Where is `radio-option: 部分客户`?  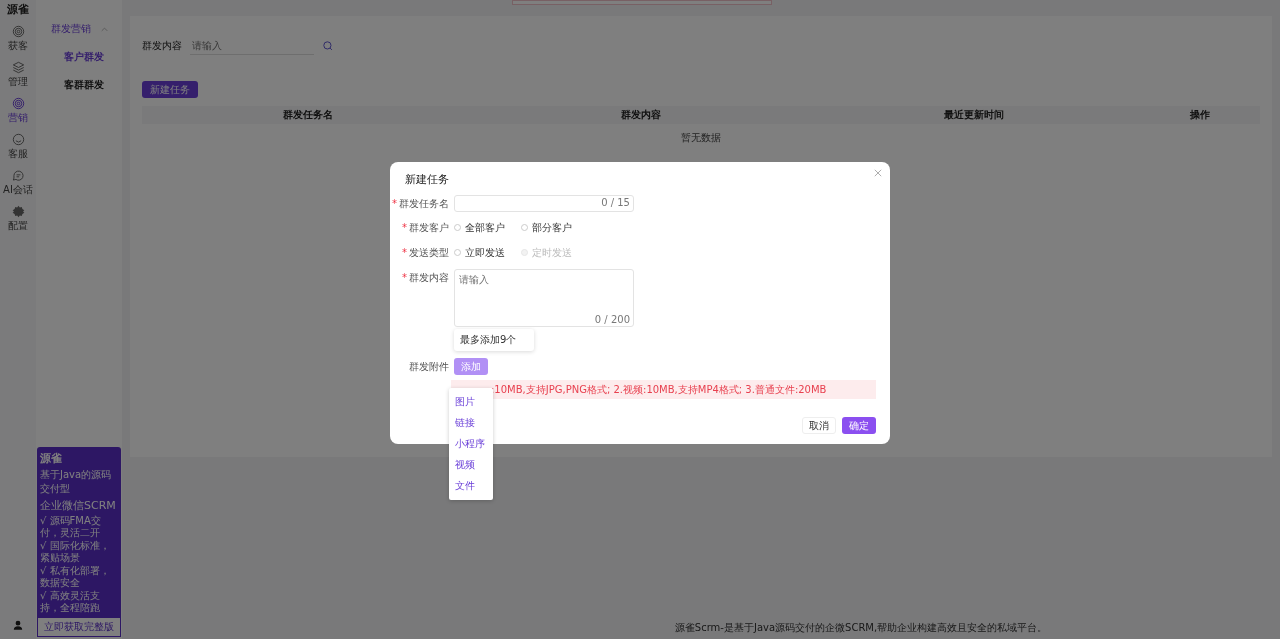
radio-option: 部分客户 is located at coordinates (546, 227).